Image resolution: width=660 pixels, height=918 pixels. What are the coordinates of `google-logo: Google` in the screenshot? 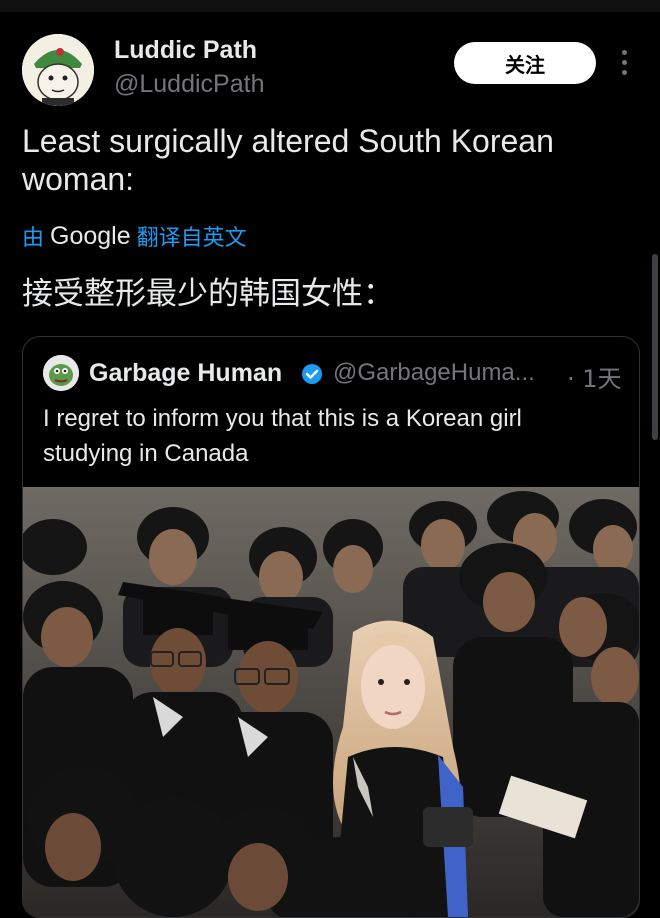 It's located at (90, 235).